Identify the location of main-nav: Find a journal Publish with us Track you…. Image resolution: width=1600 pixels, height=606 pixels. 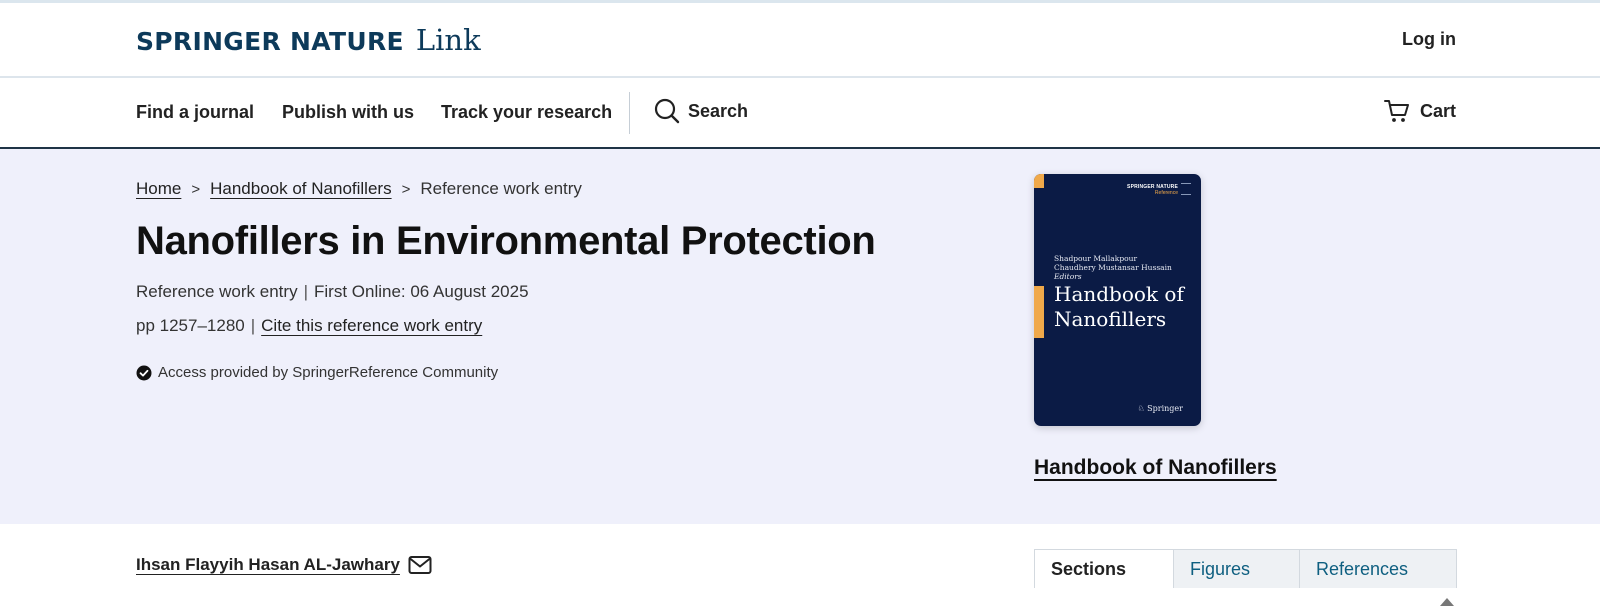
(800, 113).